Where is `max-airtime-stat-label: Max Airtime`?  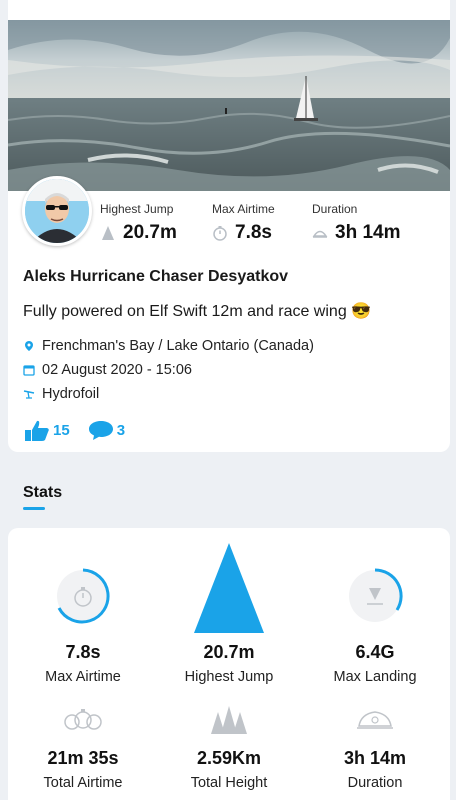 max-airtime-stat-label: Max Airtime is located at coordinates (83, 677).